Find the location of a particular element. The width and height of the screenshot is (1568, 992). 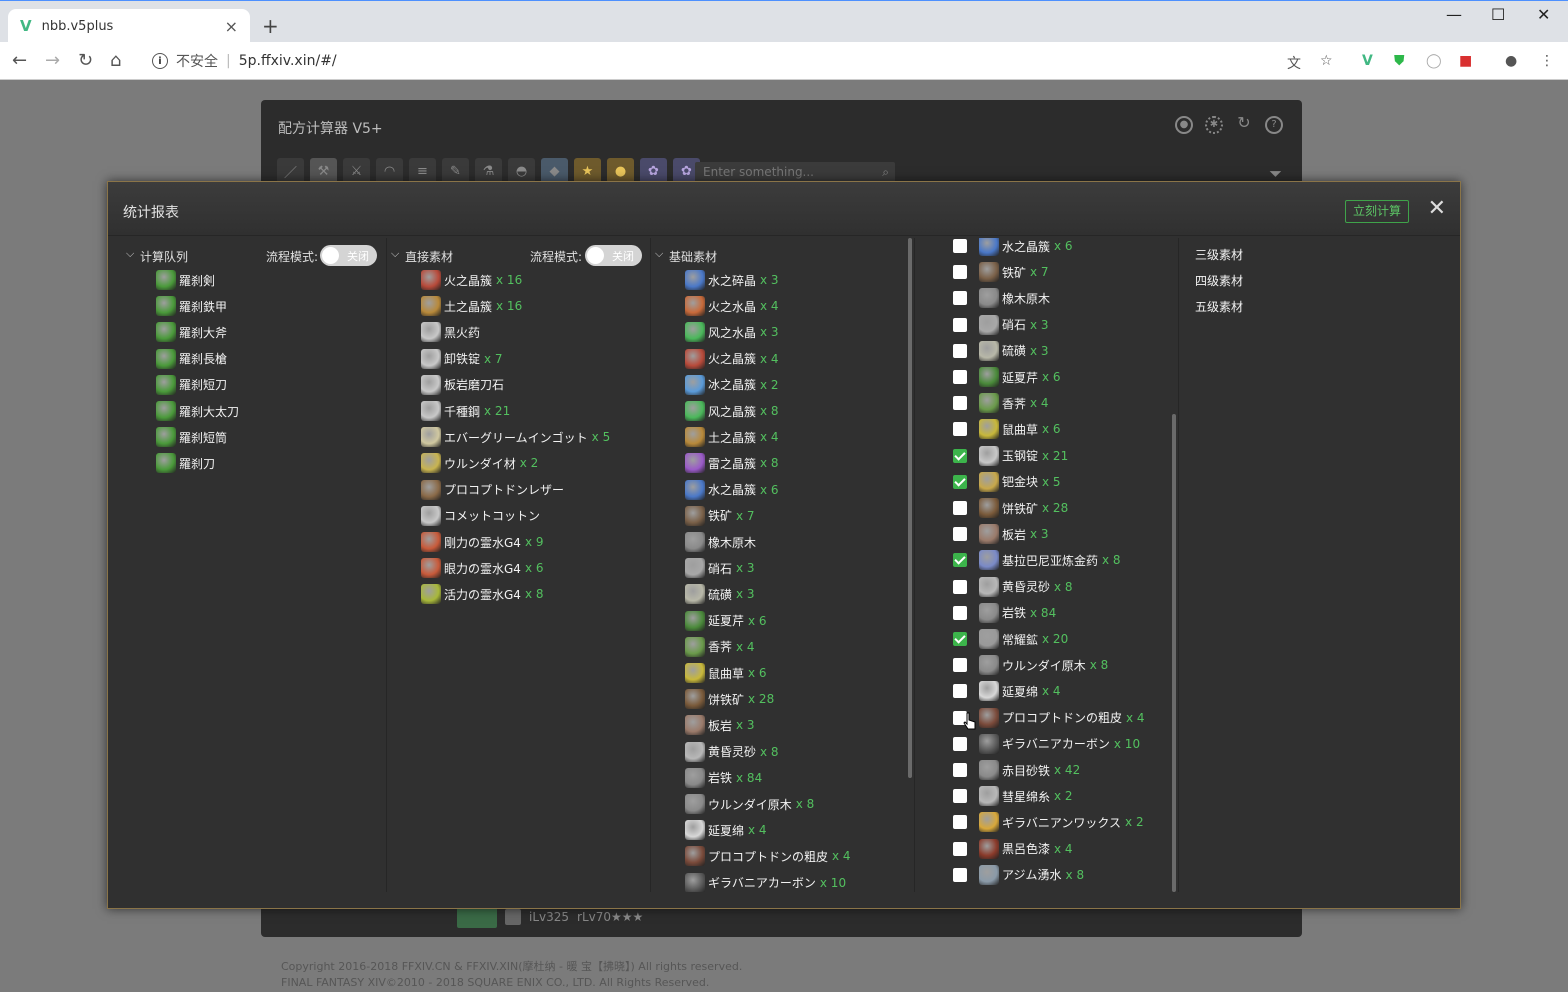

checklist-item: 彗星绵糸 x 2 is located at coordinates (1013, 796).